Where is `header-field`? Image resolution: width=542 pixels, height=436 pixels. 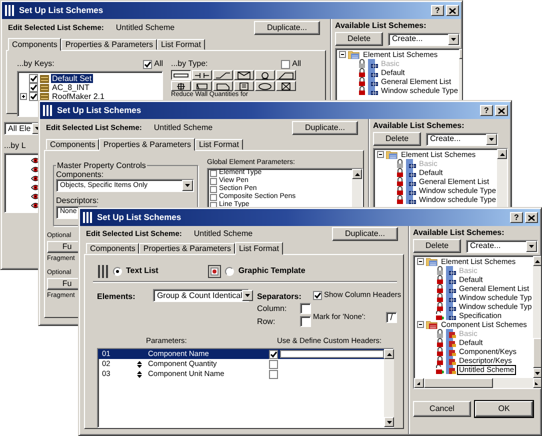 header-field is located at coordinates (332, 354).